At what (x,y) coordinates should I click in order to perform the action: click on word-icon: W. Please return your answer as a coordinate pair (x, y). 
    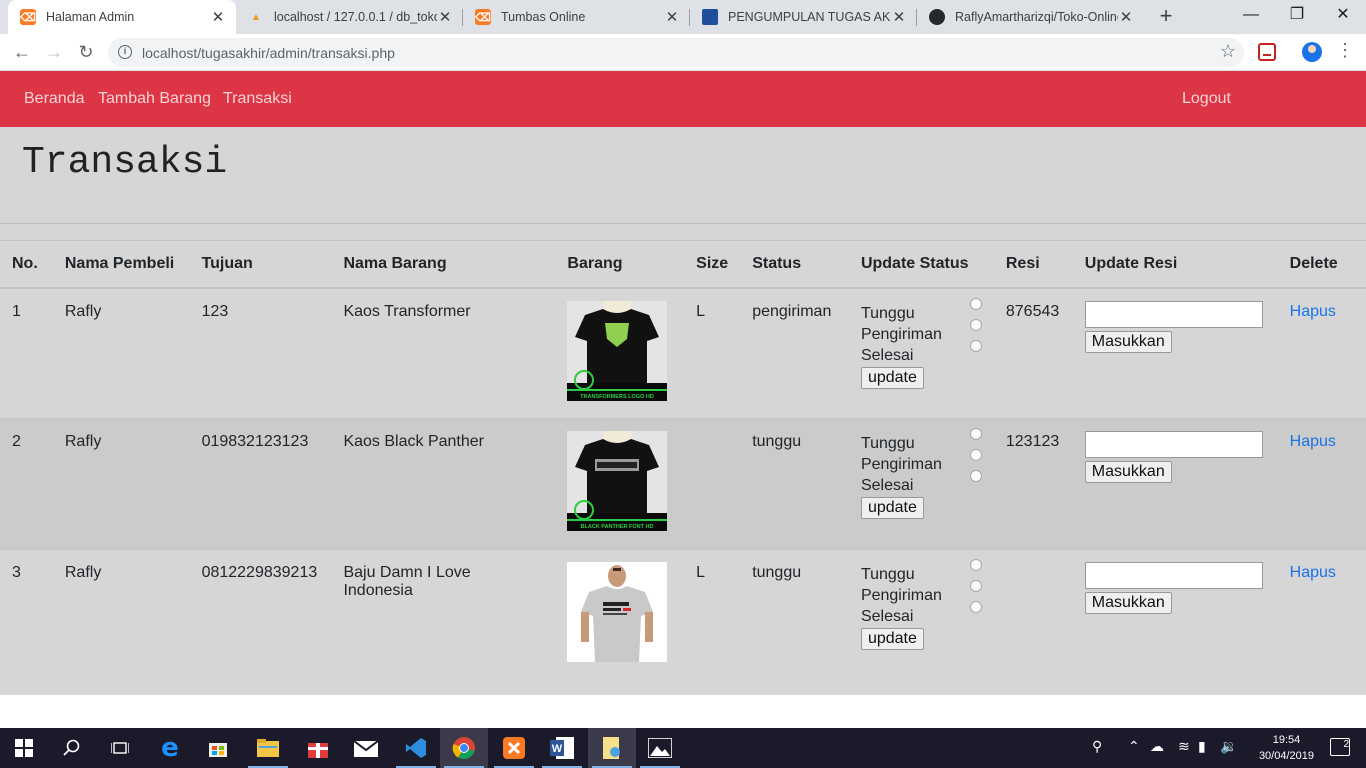
    Looking at the image, I should click on (562, 748).